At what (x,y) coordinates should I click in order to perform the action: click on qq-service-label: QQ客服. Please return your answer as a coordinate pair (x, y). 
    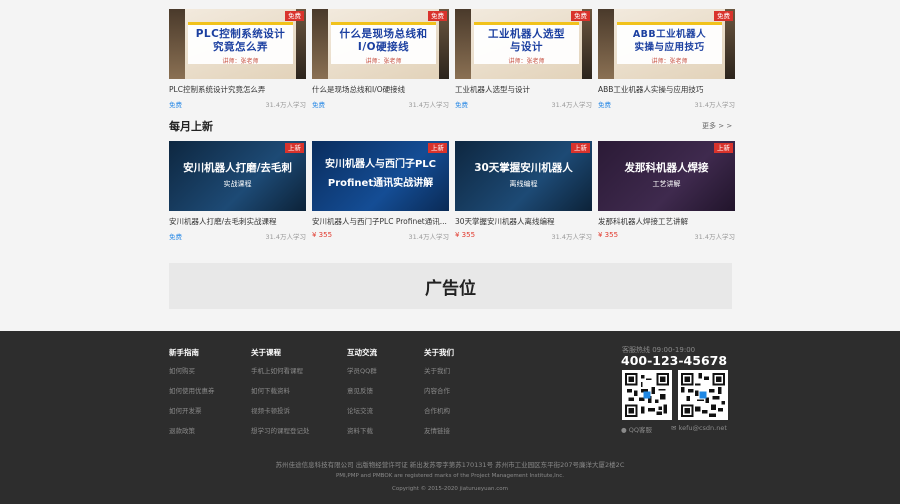
    Looking at the image, I should click on (640, 430).